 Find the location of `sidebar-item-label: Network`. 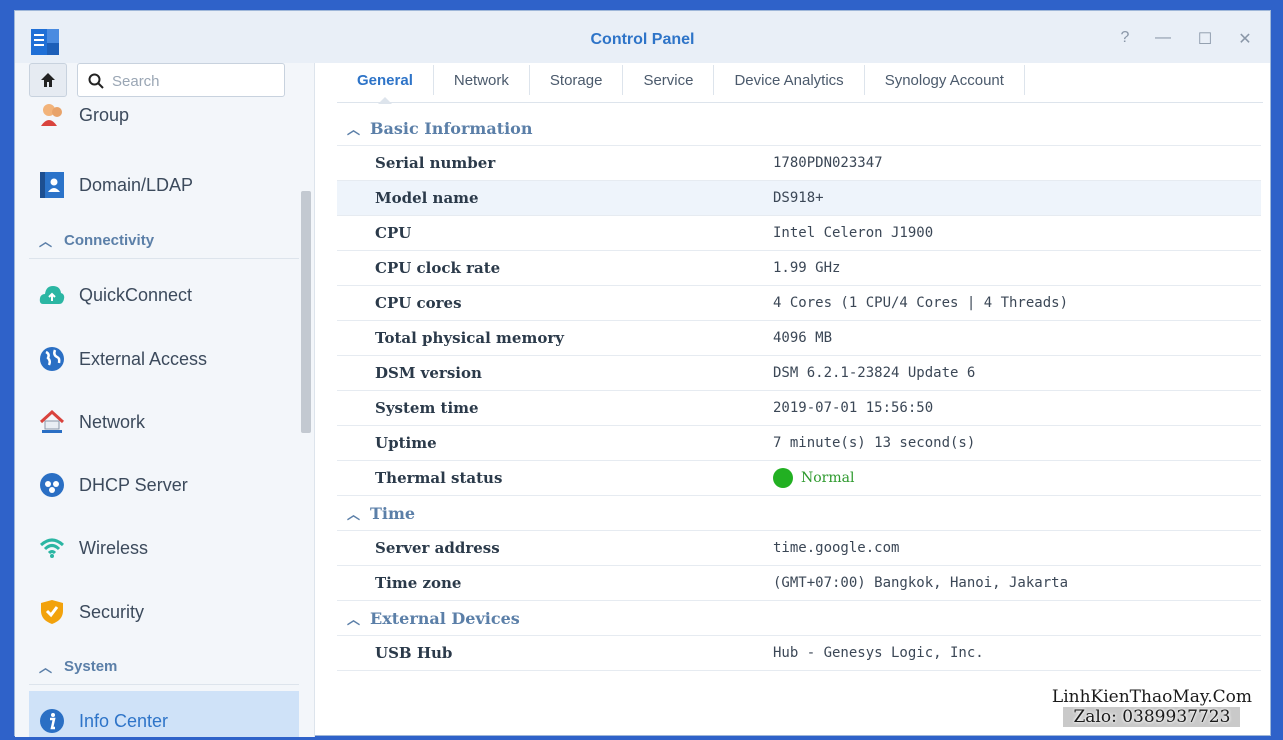

sidebar-item-label: Network is located at coordinates (112, 421).